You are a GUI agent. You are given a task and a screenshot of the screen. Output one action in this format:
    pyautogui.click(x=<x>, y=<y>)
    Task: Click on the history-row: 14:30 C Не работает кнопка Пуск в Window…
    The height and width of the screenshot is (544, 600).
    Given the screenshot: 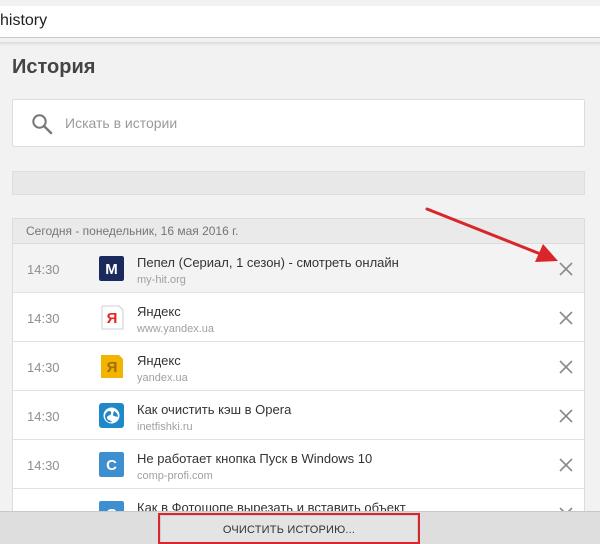 What is the action you would take?
    pyautogui.click(x=298, y=464)
    